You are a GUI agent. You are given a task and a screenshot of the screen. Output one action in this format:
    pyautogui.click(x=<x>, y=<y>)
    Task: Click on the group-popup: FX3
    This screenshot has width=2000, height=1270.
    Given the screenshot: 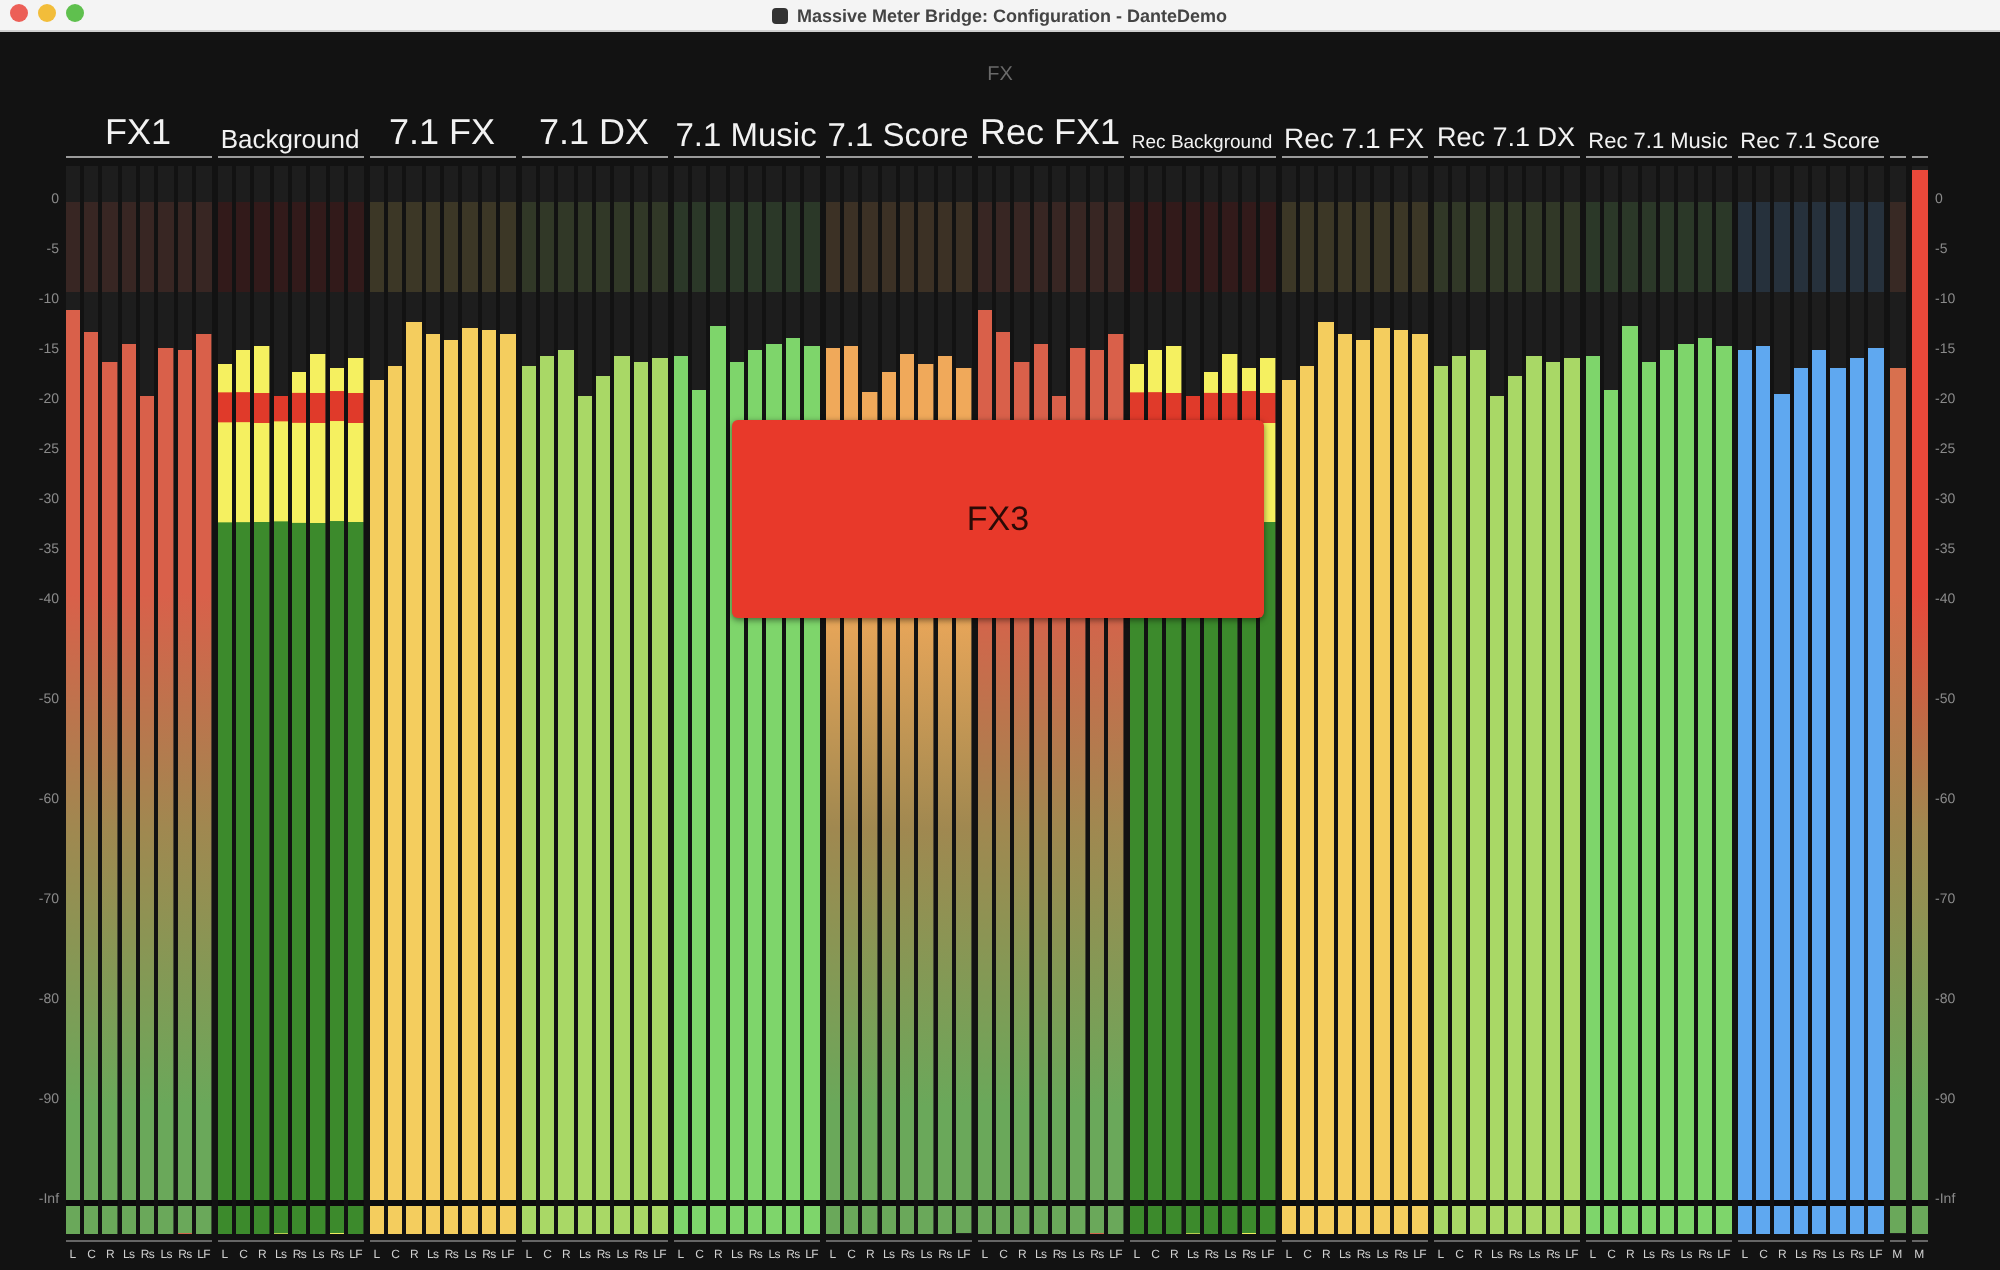 What is the action you would take?
    pyautogui.click(x=998, y=519)
    